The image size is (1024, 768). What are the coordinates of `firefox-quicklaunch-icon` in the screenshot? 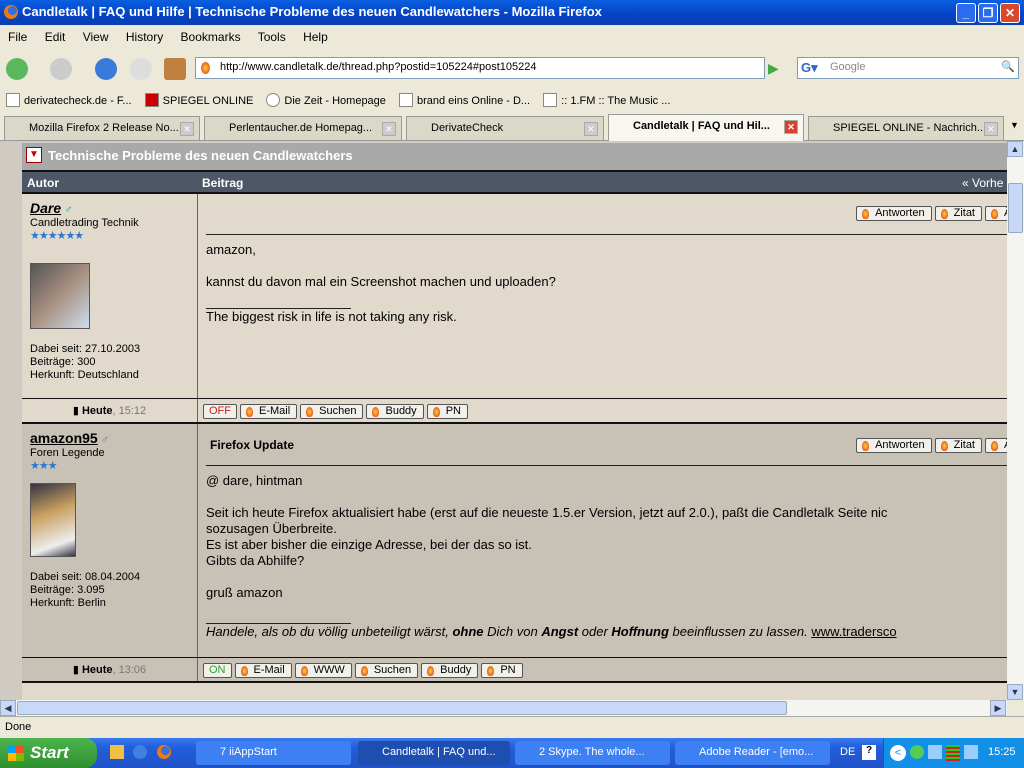 It's located at (164, 753).